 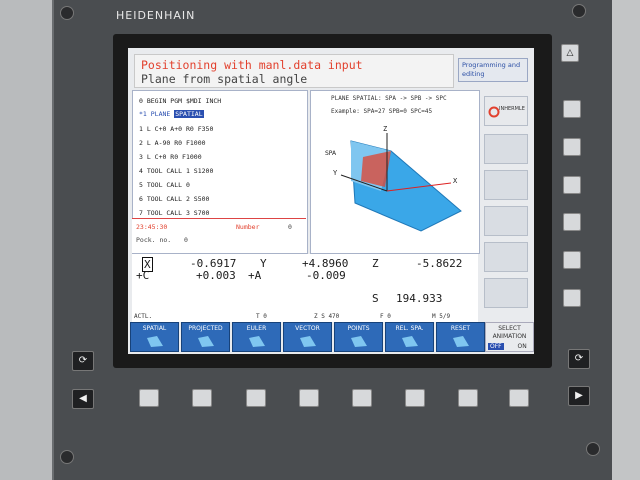 I want to click on screw-top-right-icon, so click(x=579, y=11).